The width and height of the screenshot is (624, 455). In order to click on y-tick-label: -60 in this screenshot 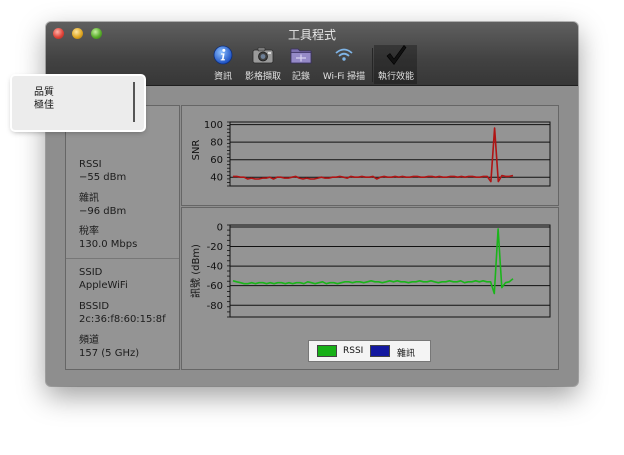, I will do `click(215, 286)`.